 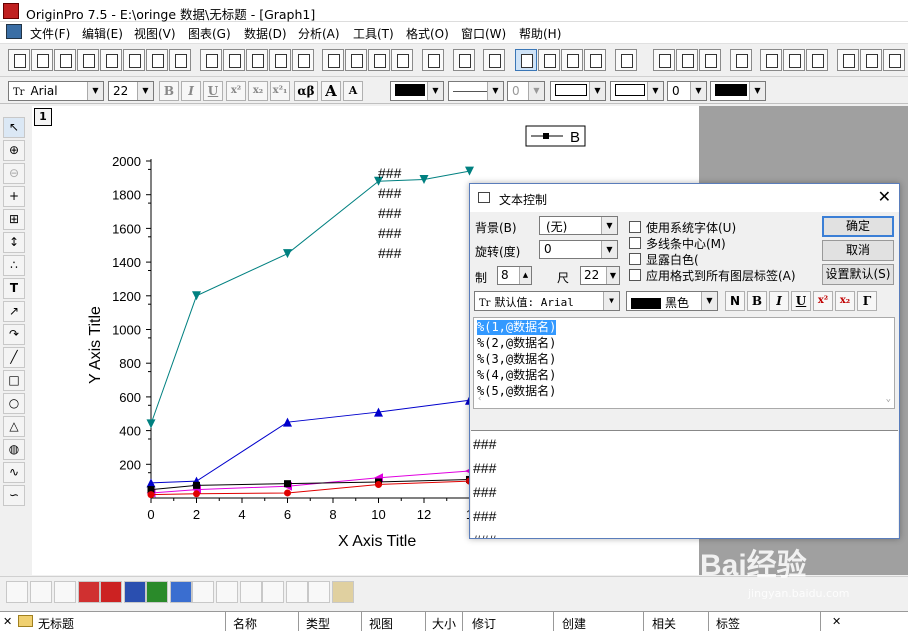 What do you see at coordinates (377, 541) in the screenshot?
I see `x-axis-title: X Axis Title` at bounding box center [377, 541].